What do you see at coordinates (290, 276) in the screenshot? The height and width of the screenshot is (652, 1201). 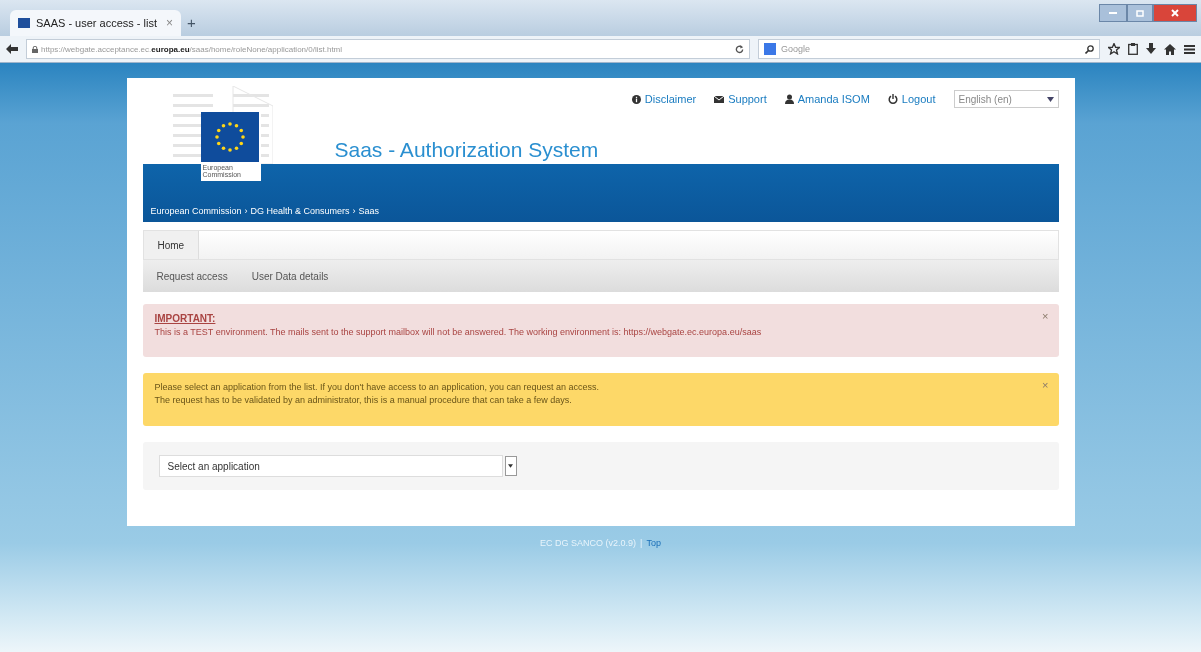 I see `sub-navigation-link: User Data details` at bounding box center [290, 276].